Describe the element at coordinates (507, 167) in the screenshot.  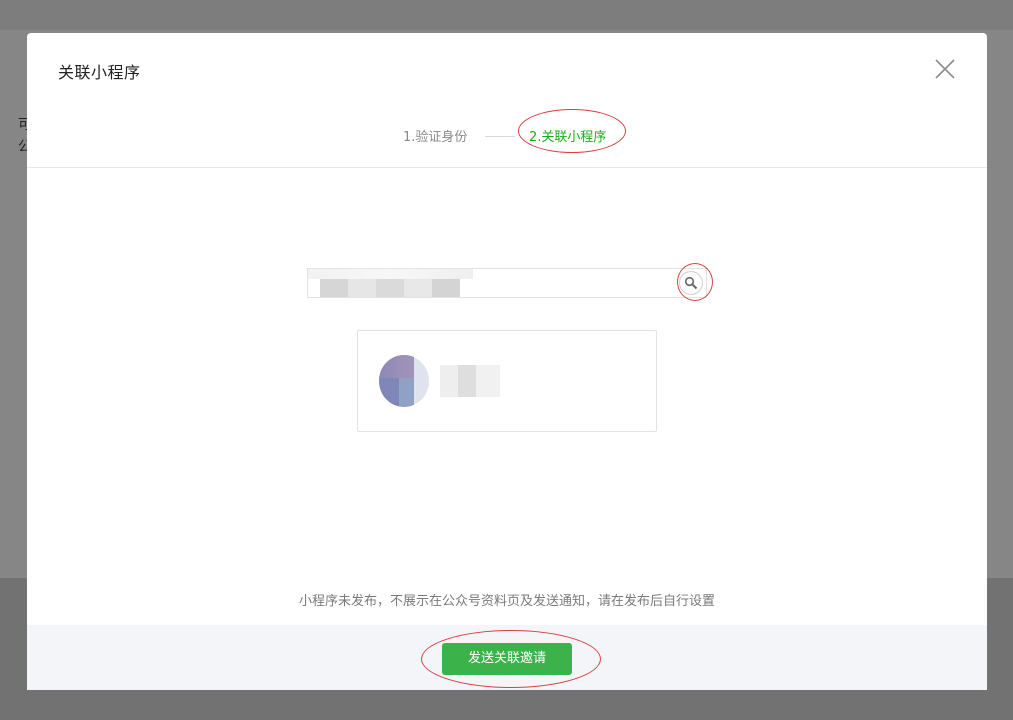
I see `header-divider` at that location.